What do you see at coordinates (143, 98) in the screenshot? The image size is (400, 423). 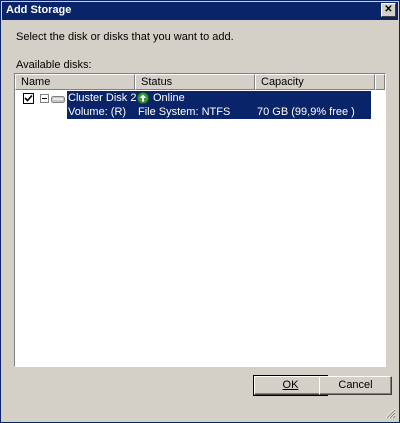 I see `online-icon` at bounding box center [143, 98].